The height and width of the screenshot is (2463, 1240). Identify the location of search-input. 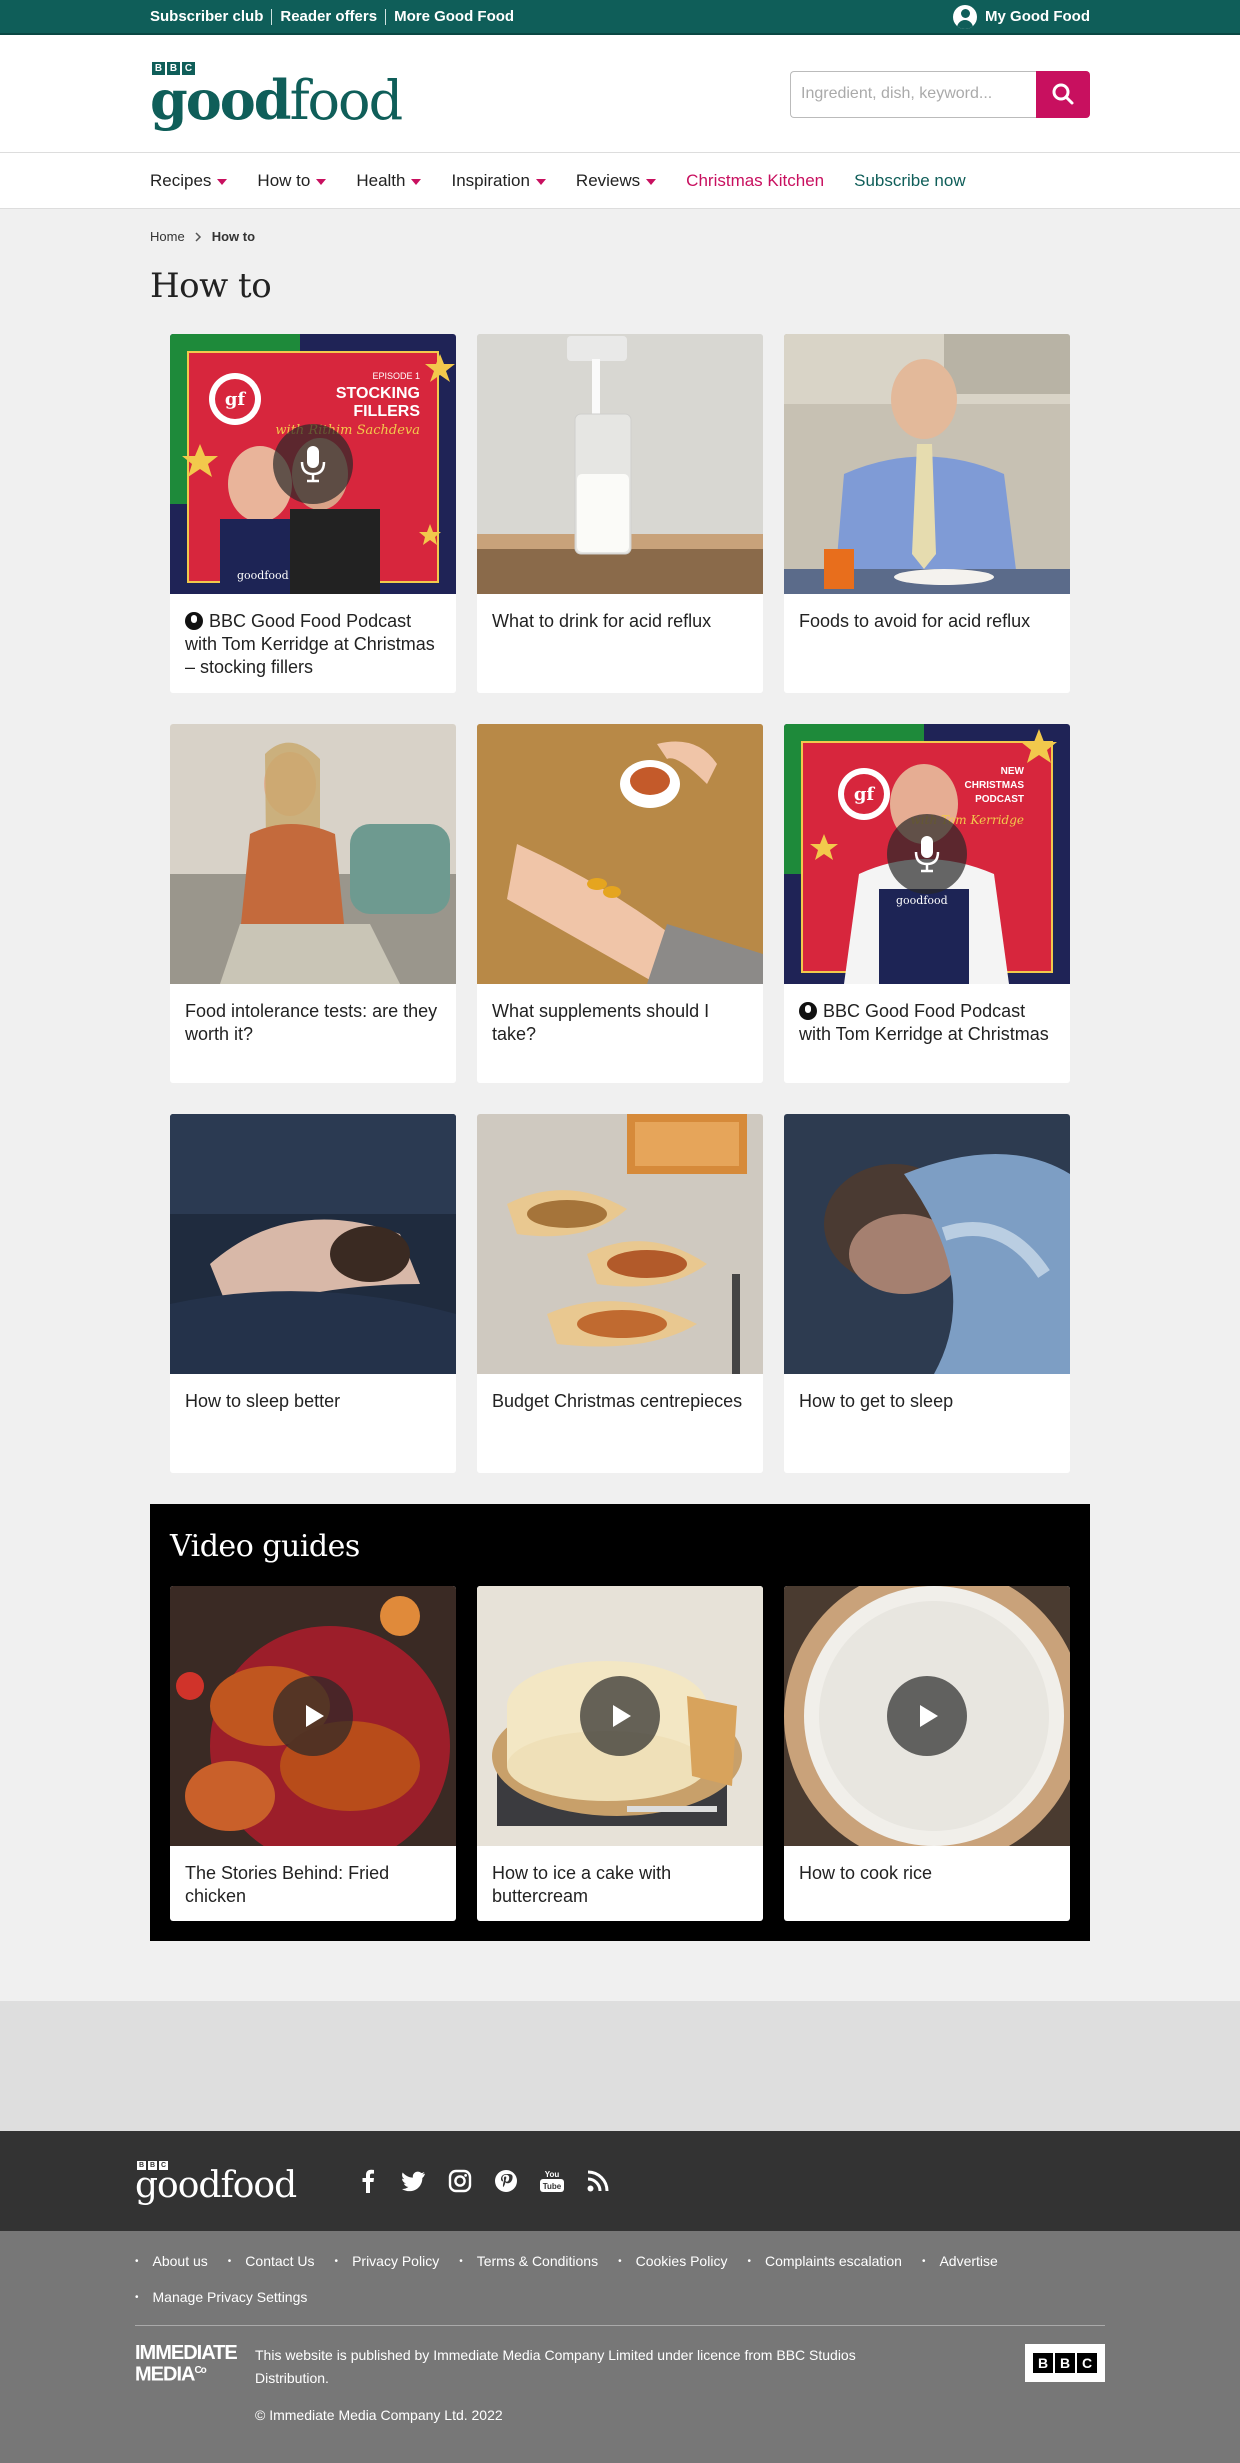
(913, 94).